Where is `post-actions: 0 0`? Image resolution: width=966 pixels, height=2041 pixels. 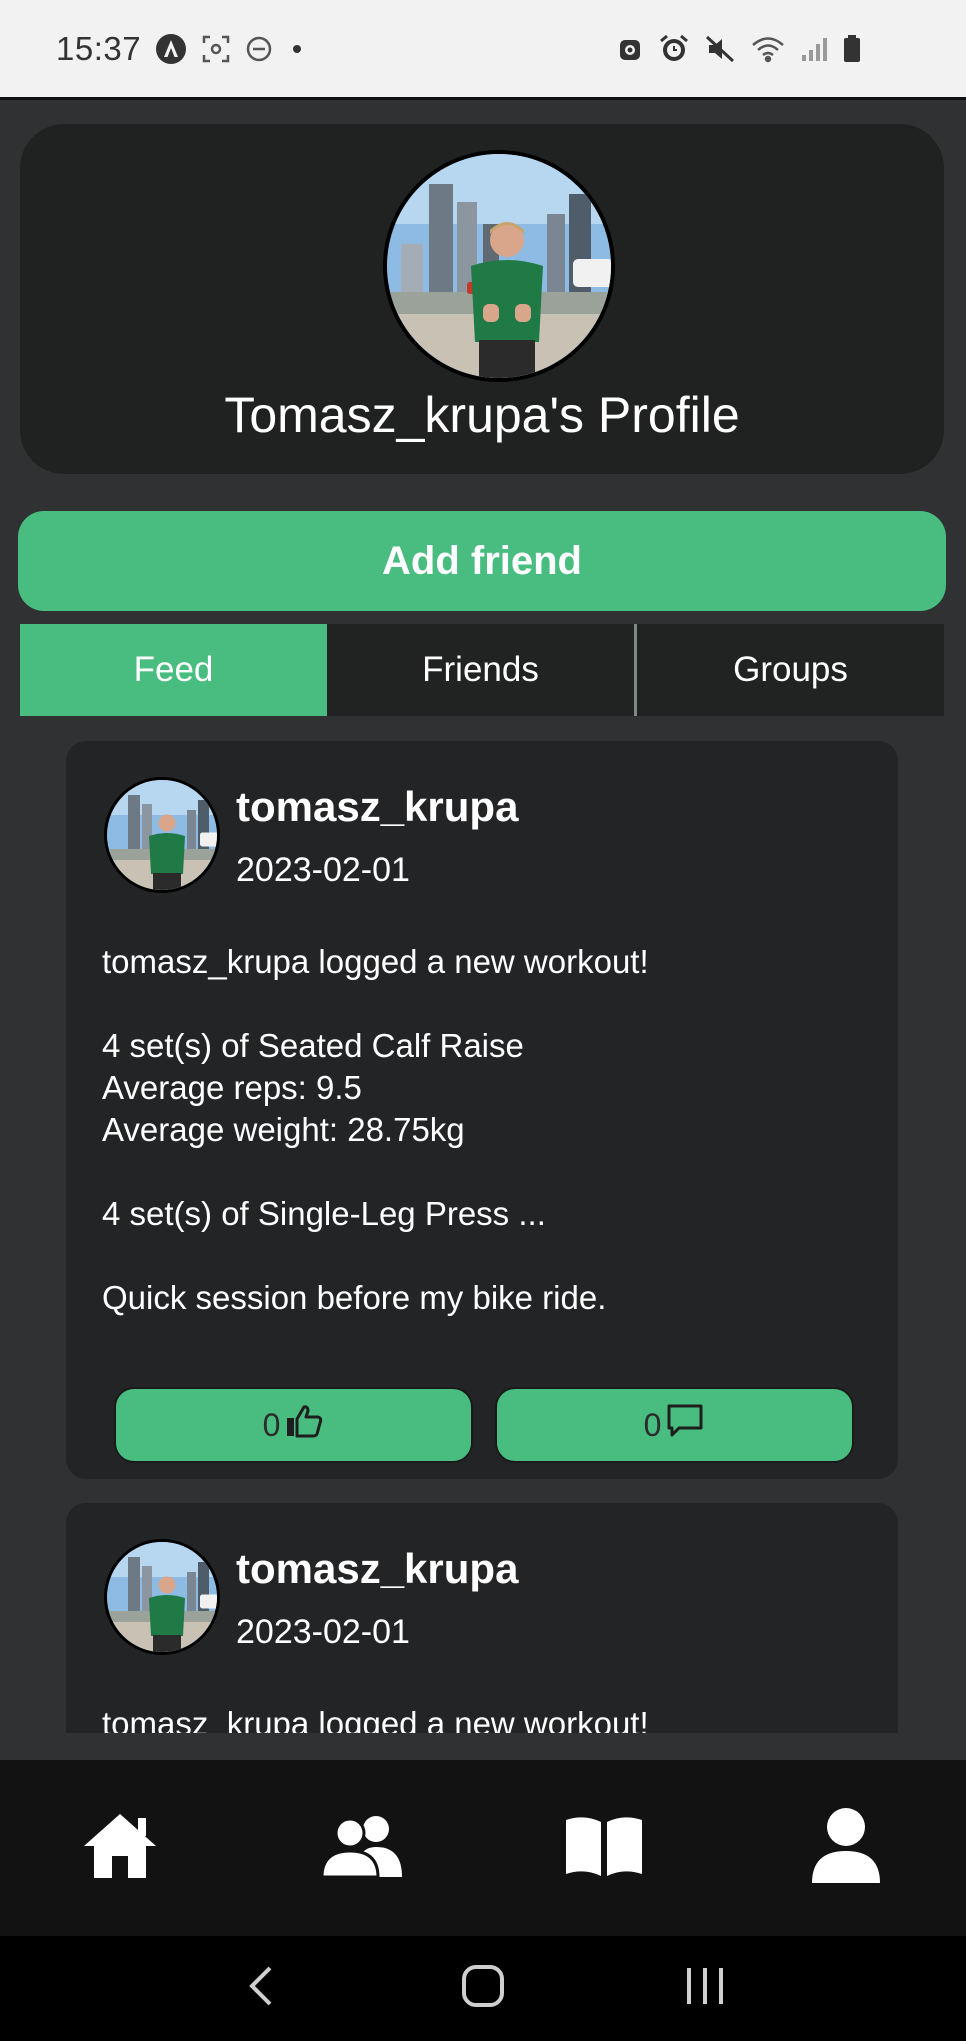 post-actions: 0 0 is located at coordinates (484, 1425).